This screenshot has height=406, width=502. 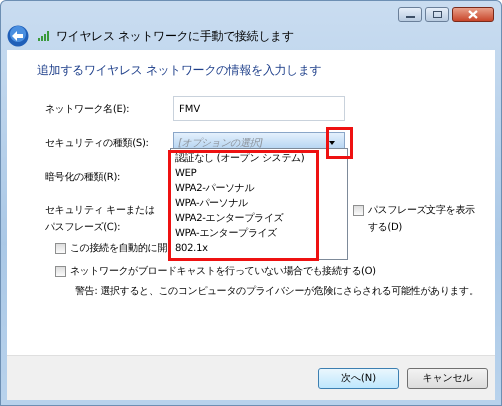 What do you see at coordinates (87, 109) in the screenshot?
I see `field-label: ネットワーク名(E):` at bounding box center [87, 109].